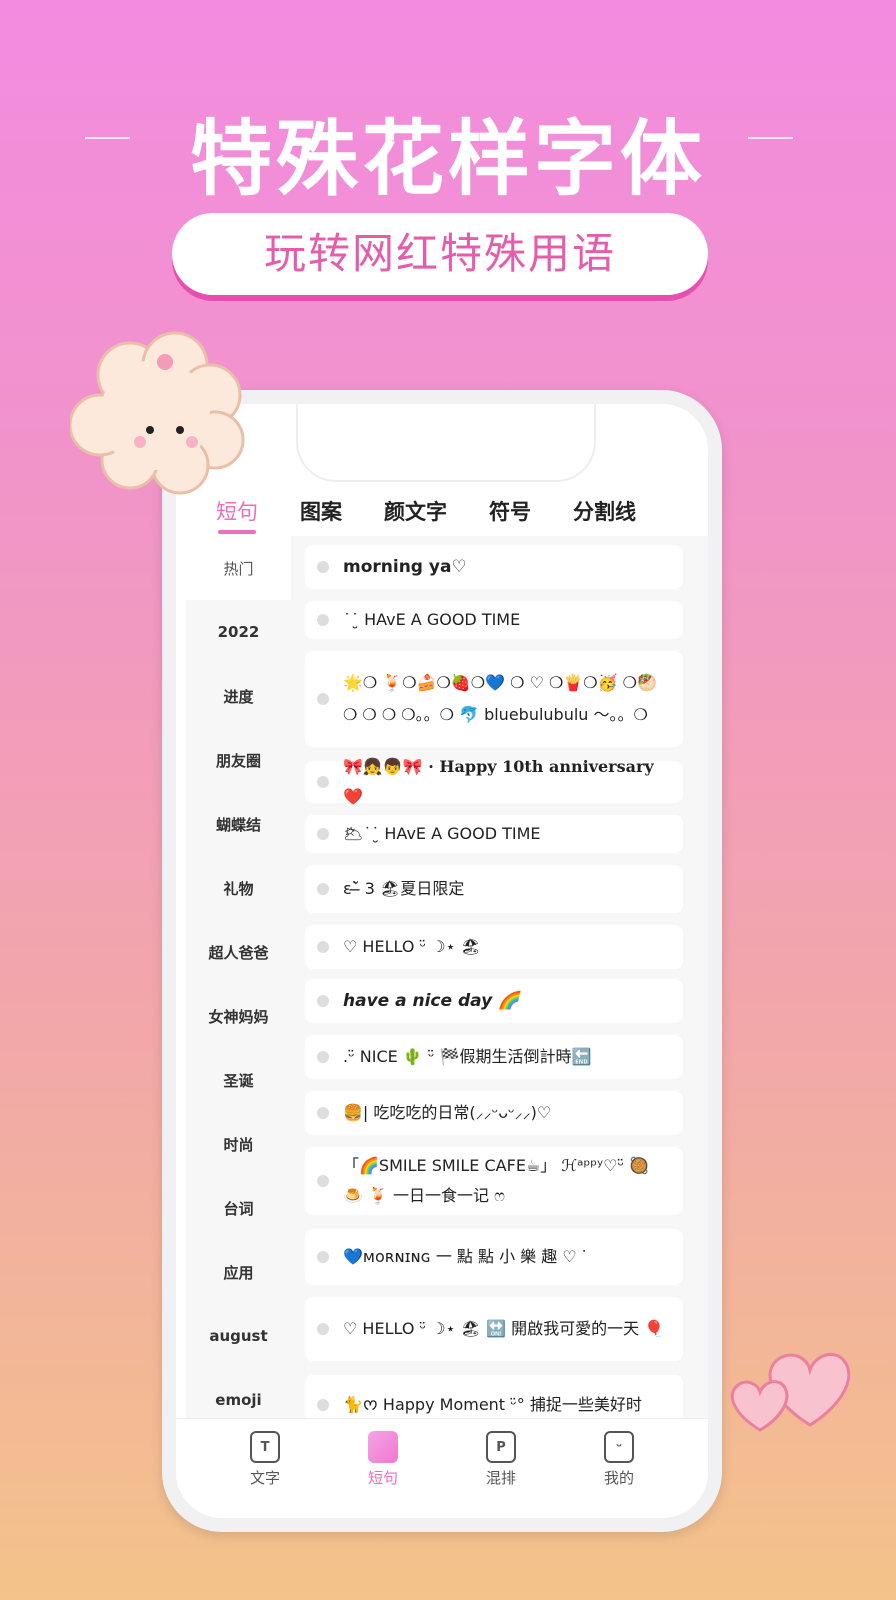  I want to click on promo-subtitle: 玩转网红特殊用语, so click(440, 254).